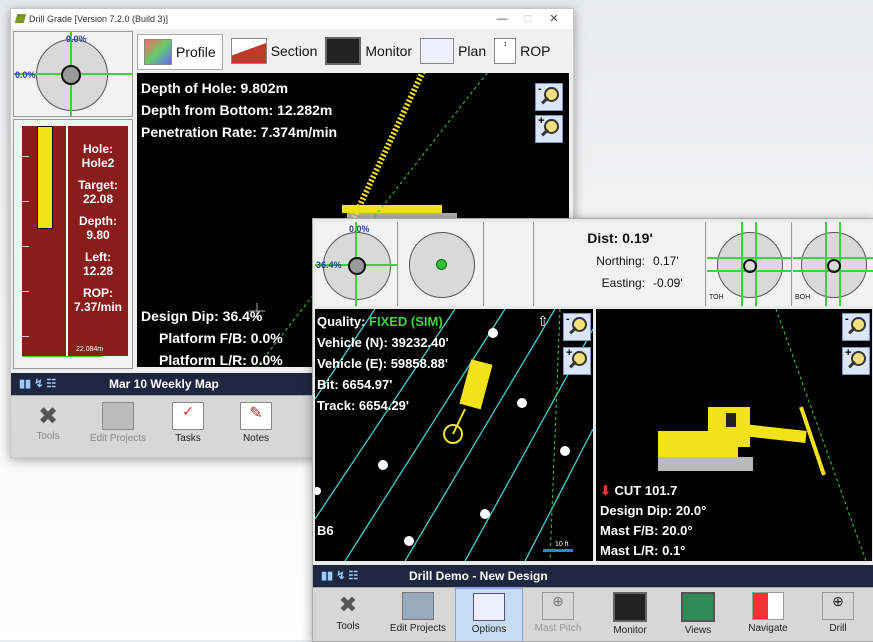  Describe the element at coordinates (188, 416) in the screenshot. I see `tasks-icon: ✓` at that location.